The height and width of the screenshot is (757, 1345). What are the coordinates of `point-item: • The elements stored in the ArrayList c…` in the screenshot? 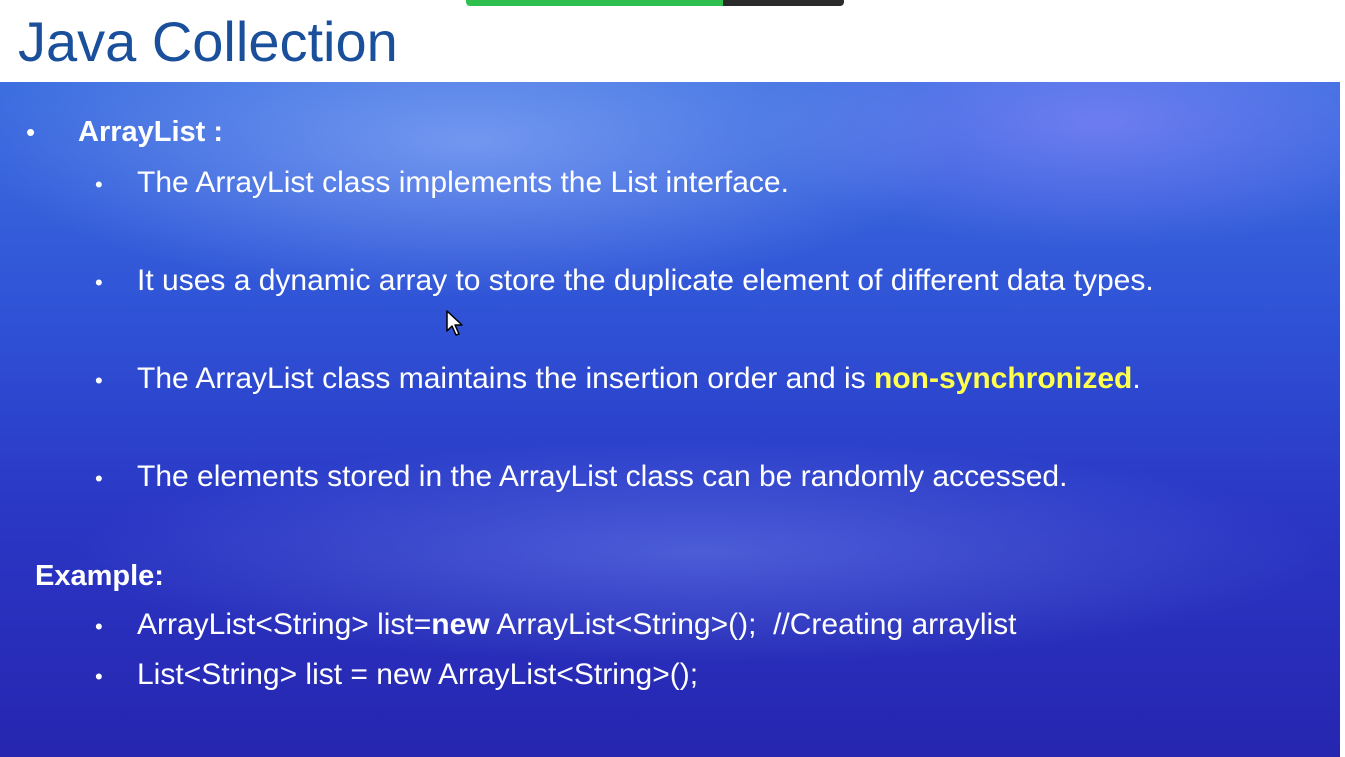 It's located at (581, 477).